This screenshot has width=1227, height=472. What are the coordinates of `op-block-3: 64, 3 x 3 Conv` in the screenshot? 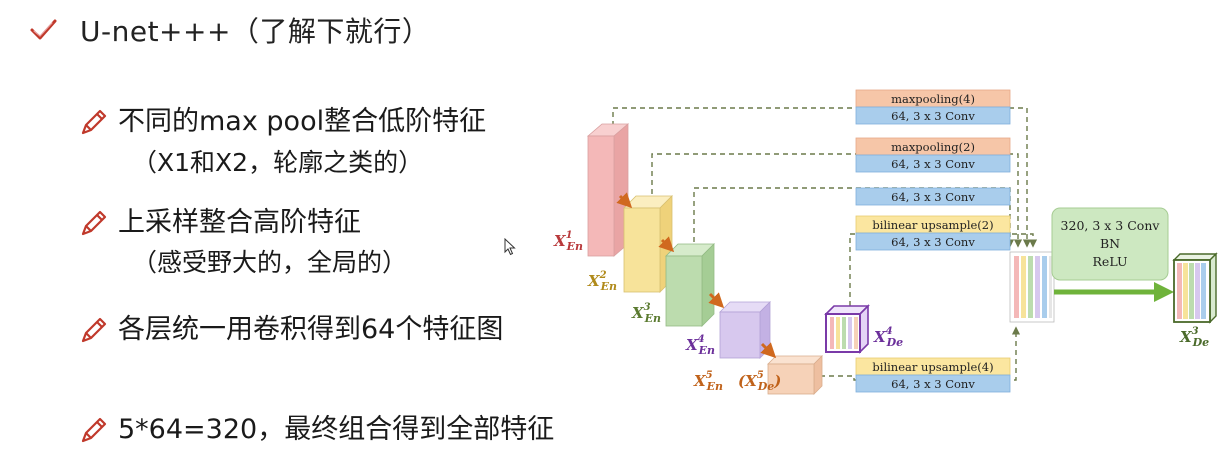 It's located at (933, 196).